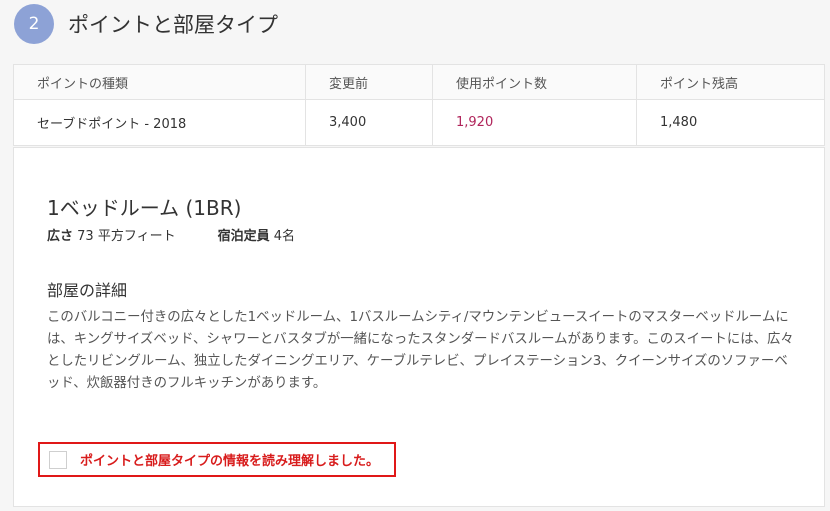 The image size is (830, 511). Describe the element at coordinates (534, 122) in the screenshot. I see `used-points-cell: 1,920` at that location.